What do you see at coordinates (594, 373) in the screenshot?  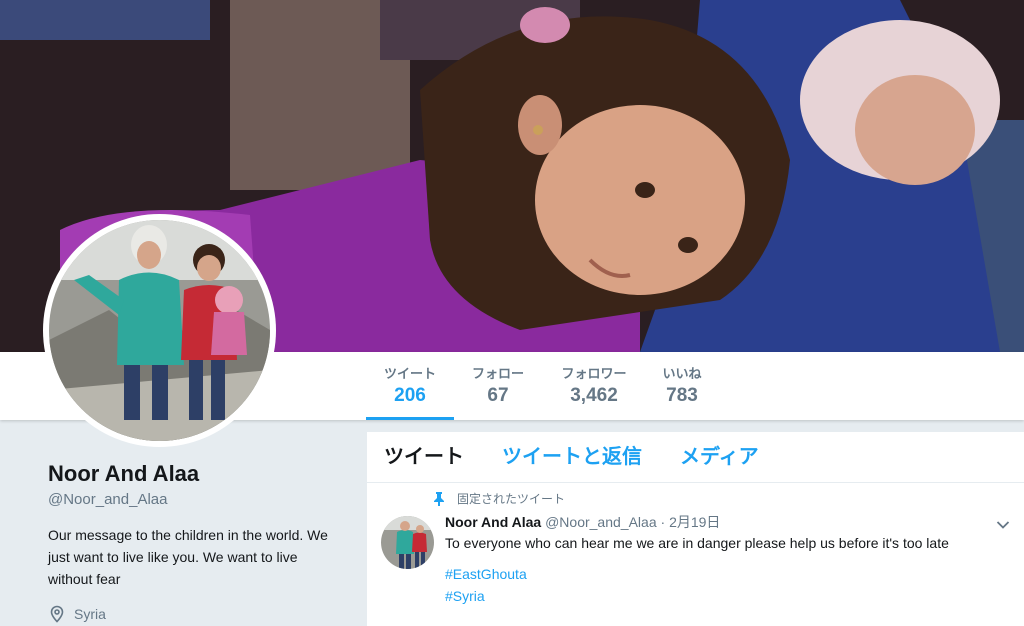 I see `stat-followers-label: フォロワー` at bounding box center [594, 373].